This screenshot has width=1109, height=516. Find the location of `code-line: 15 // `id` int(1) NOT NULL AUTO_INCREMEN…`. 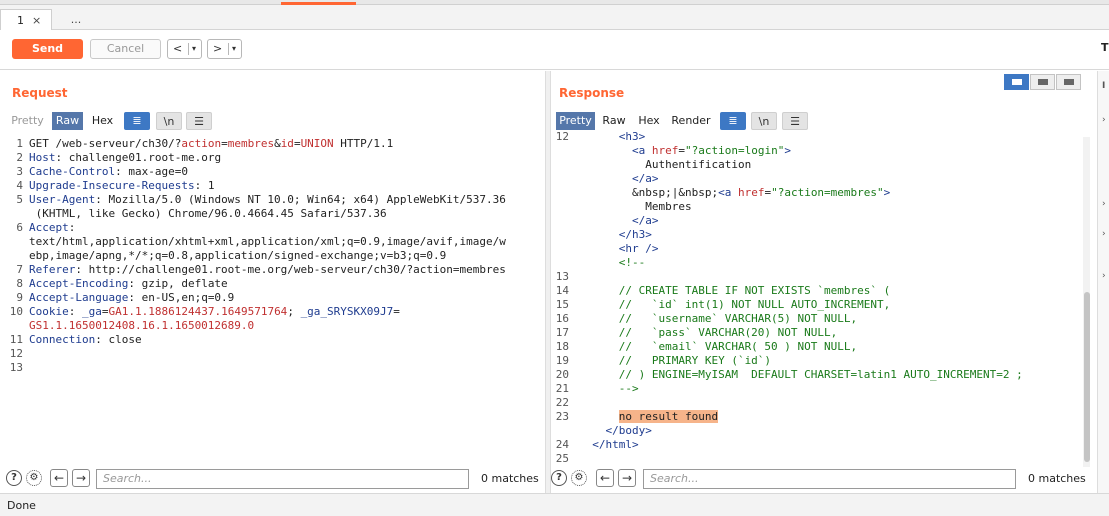

code-line: 15 // `id` int(1) NOT NULL AUTO_INCREMEN… is located at coordinates (815, 305).